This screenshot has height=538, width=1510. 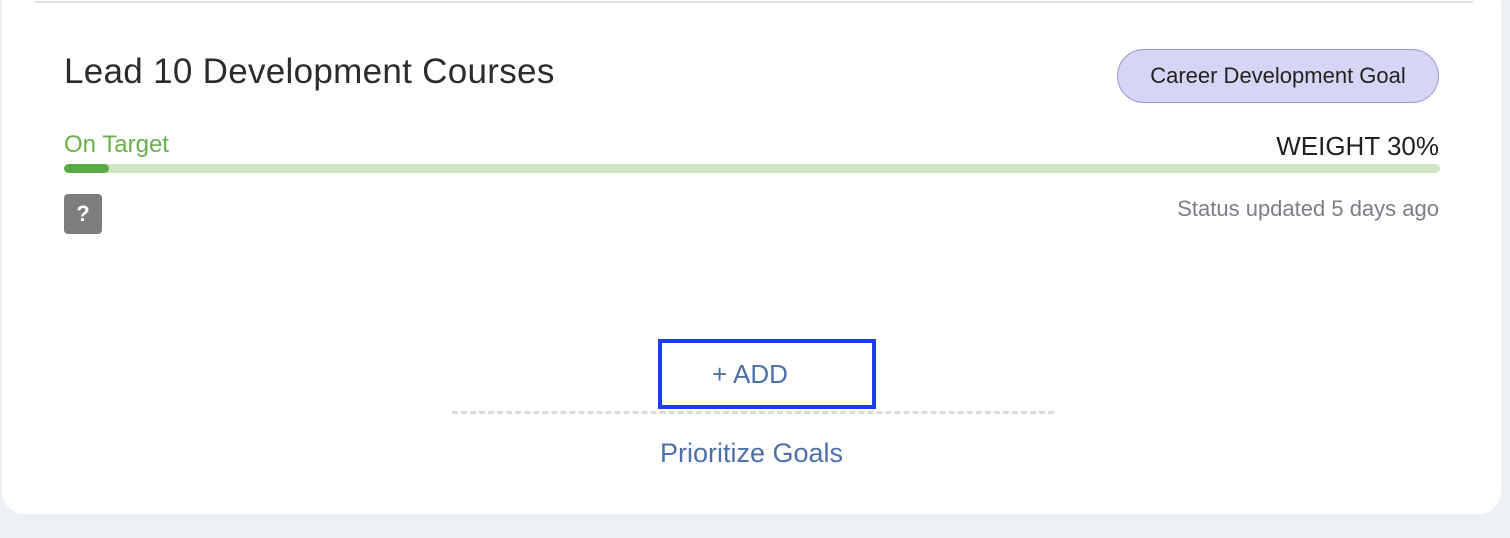 I want to click on prioritize-goals-link: Prioritize Goals, so click(x=751, y=453).